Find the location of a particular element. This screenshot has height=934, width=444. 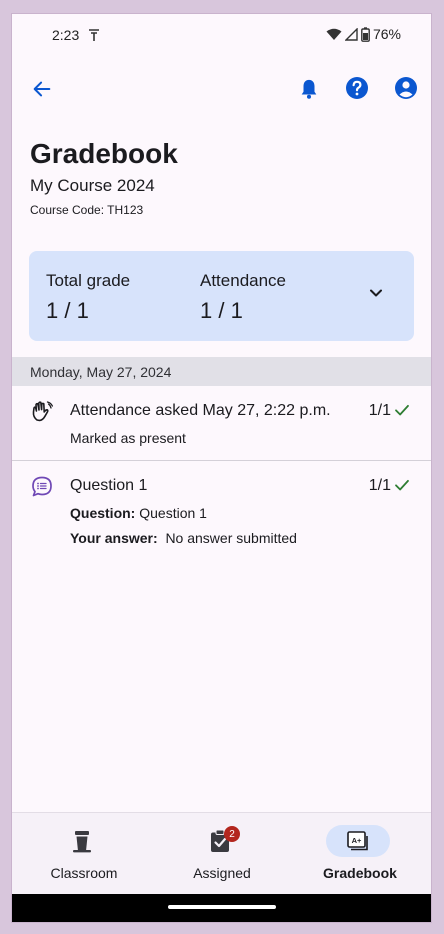

nav-classroom: Classroom is located at coordinates (84, 854).